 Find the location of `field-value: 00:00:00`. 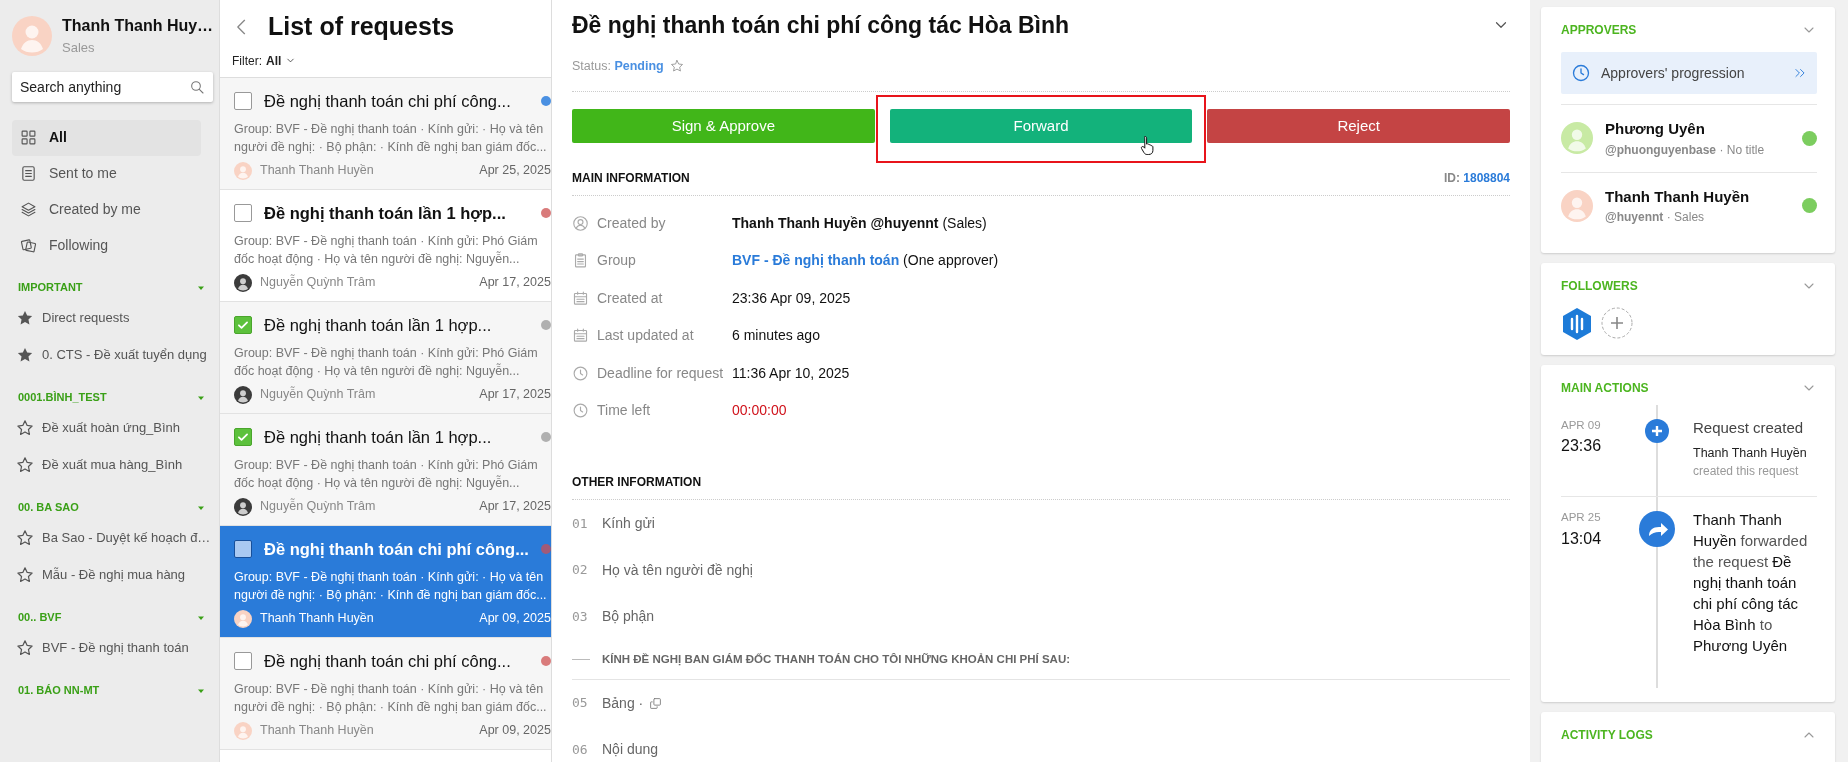

field-value: 00:00:00 is located at coordinates (759, 410).